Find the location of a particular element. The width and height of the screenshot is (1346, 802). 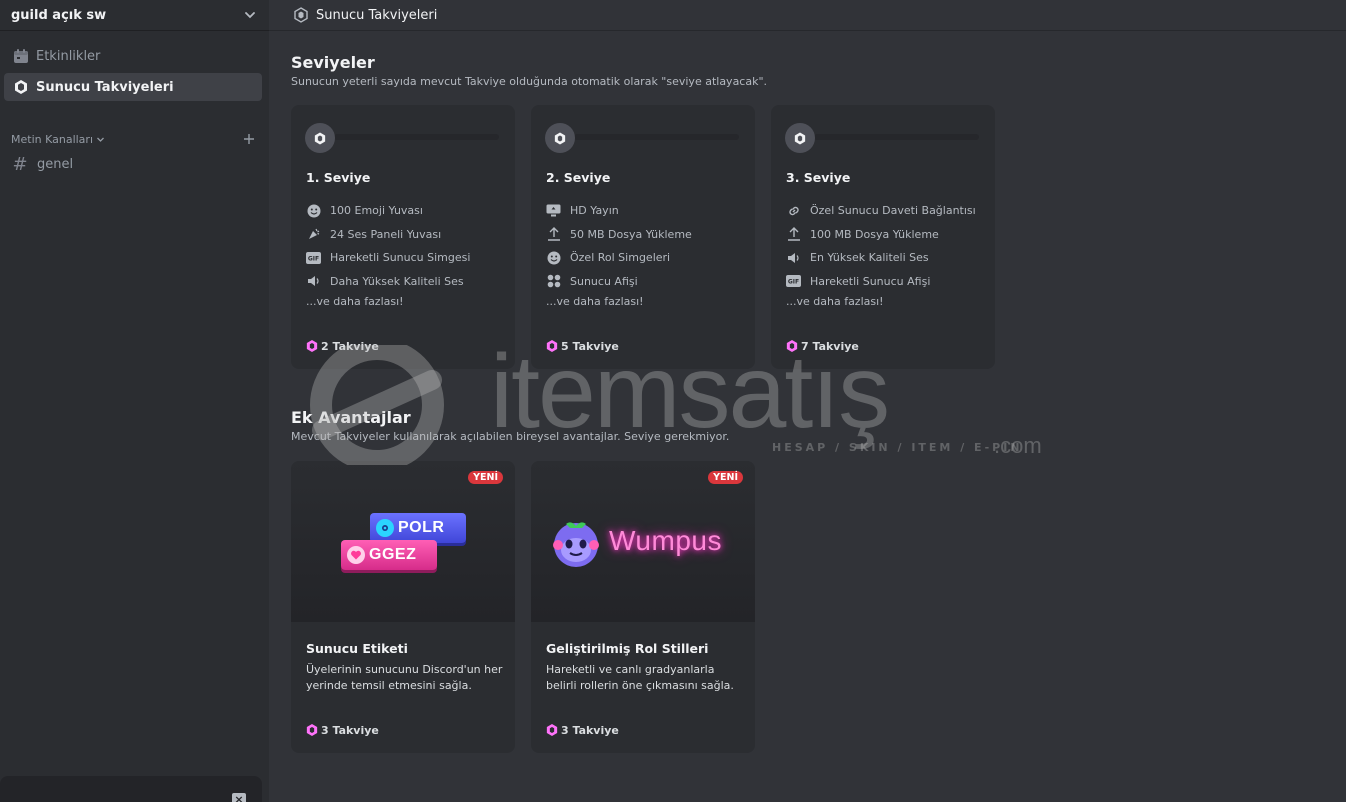

sidebar-item-label: Etkinlikler is located at coordinates (68, 56).